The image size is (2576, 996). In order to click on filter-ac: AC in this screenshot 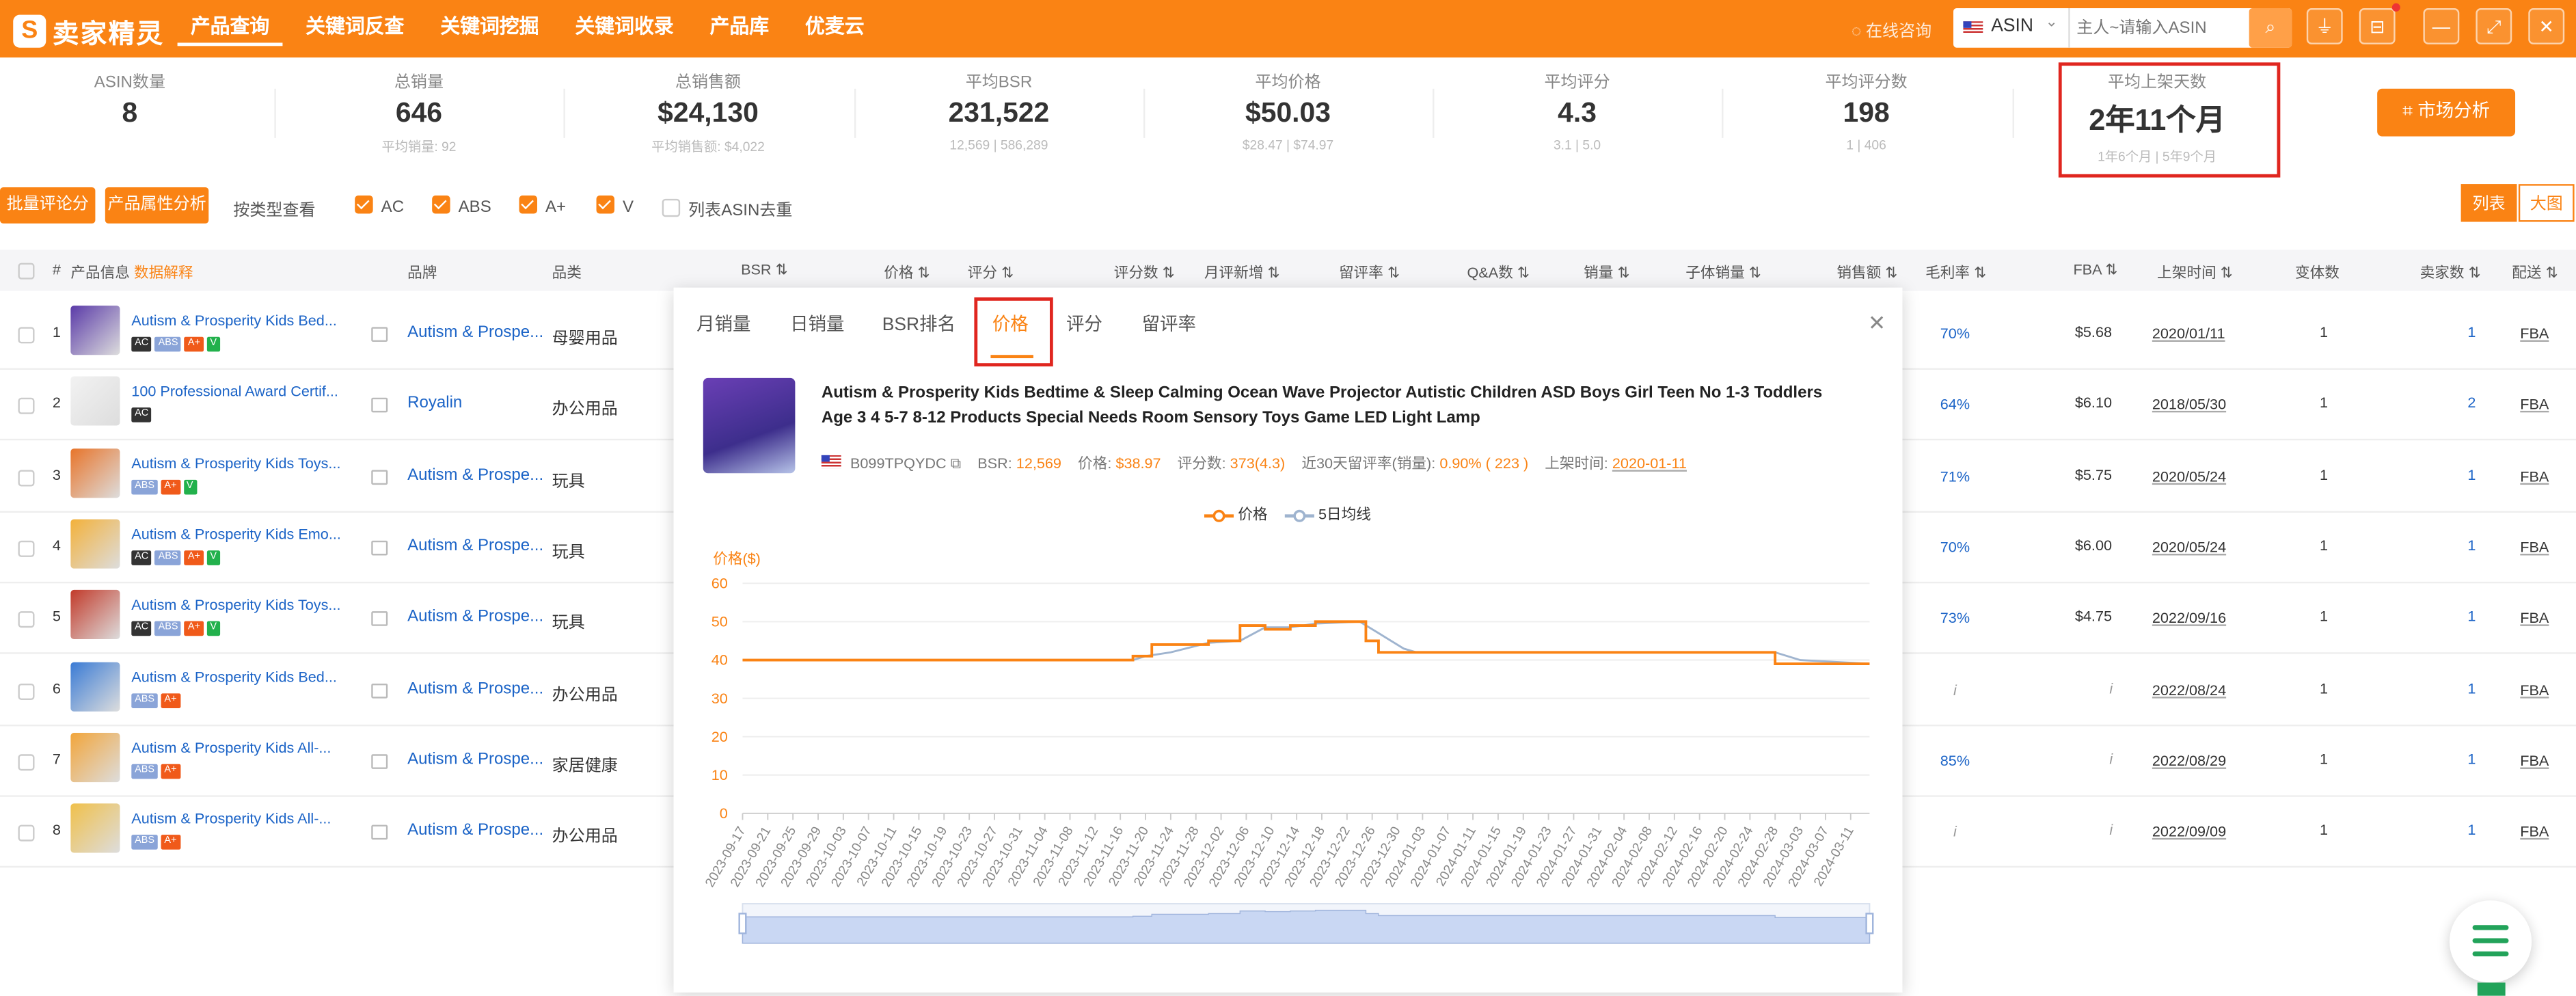, I will do `click(380, 206)`.